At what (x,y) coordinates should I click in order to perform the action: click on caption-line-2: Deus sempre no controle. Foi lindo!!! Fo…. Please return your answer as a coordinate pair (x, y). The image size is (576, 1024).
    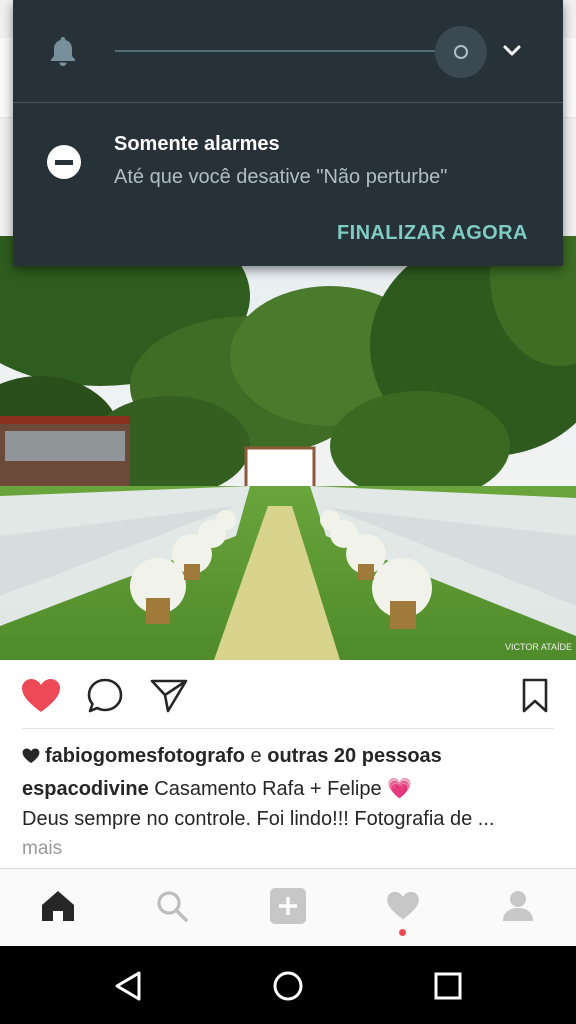
    Looking at the image, I should click on (258, 819).